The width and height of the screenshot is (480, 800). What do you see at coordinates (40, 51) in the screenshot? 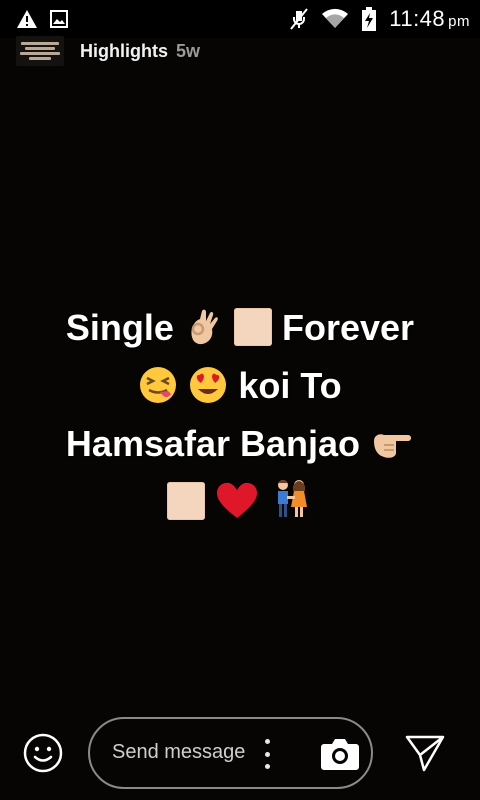
I see `avatar` at bounding box center [40, 51].